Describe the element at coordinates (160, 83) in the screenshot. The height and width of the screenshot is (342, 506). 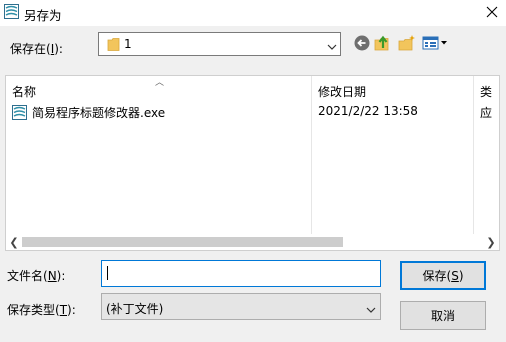
I see `sort-ascending-icon: ︿` at that location.